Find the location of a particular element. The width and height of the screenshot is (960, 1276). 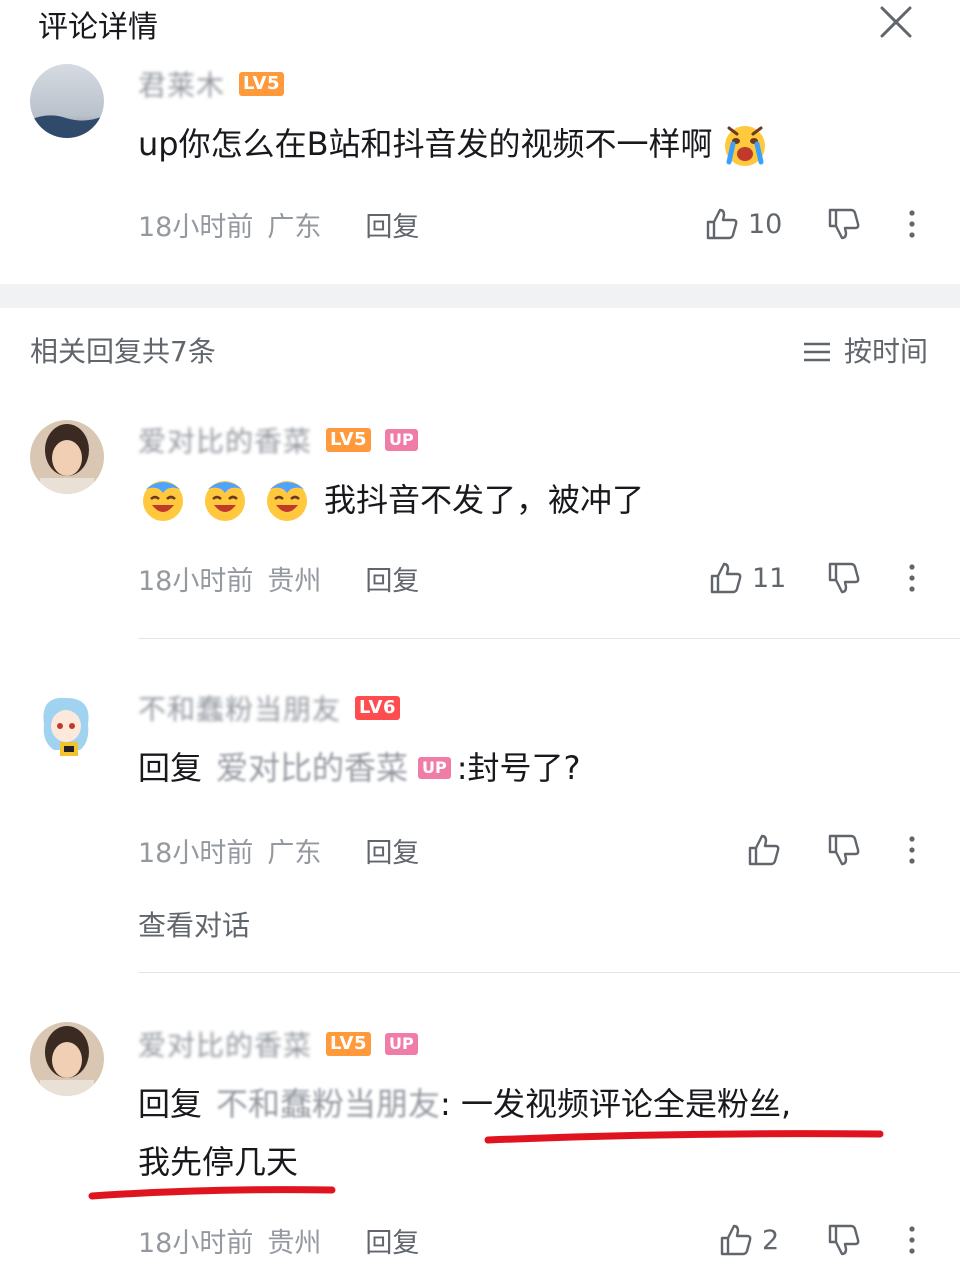

comment-text-line2: 我先停几天 is located at coordinates (218, 1162).